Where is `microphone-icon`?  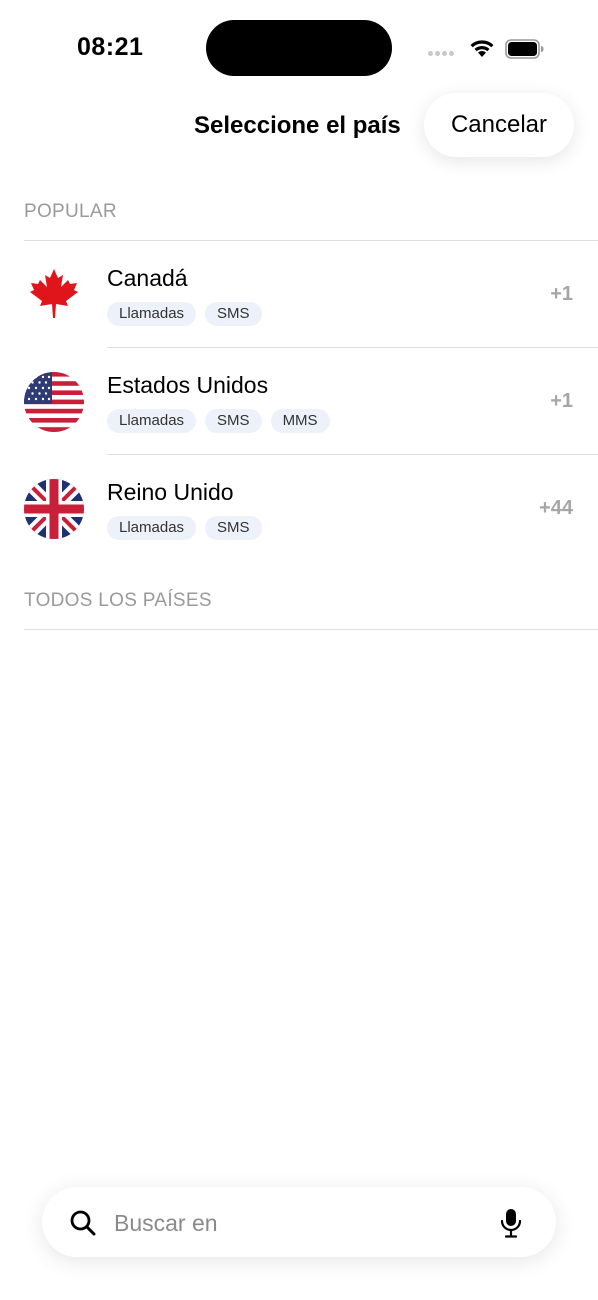
microphone-icon is located at coordinates (511, 1223).